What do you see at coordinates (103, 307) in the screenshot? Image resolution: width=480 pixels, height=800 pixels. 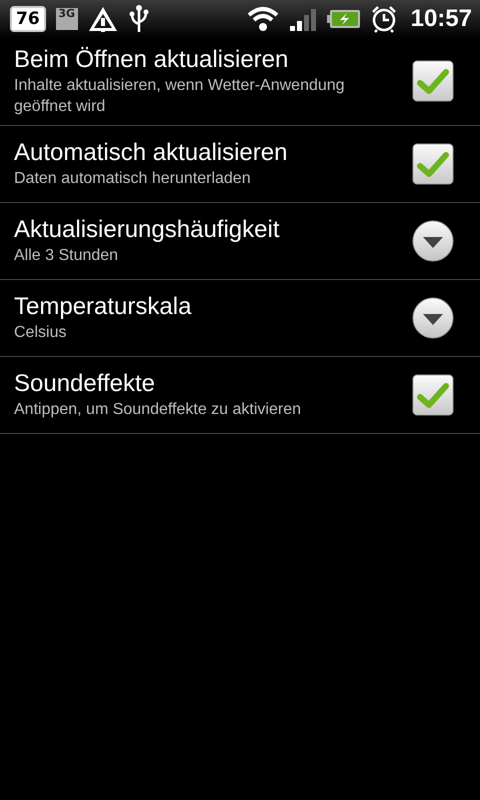 I see `setting-title: Temperaturskala` at bounding box center [103, 307].